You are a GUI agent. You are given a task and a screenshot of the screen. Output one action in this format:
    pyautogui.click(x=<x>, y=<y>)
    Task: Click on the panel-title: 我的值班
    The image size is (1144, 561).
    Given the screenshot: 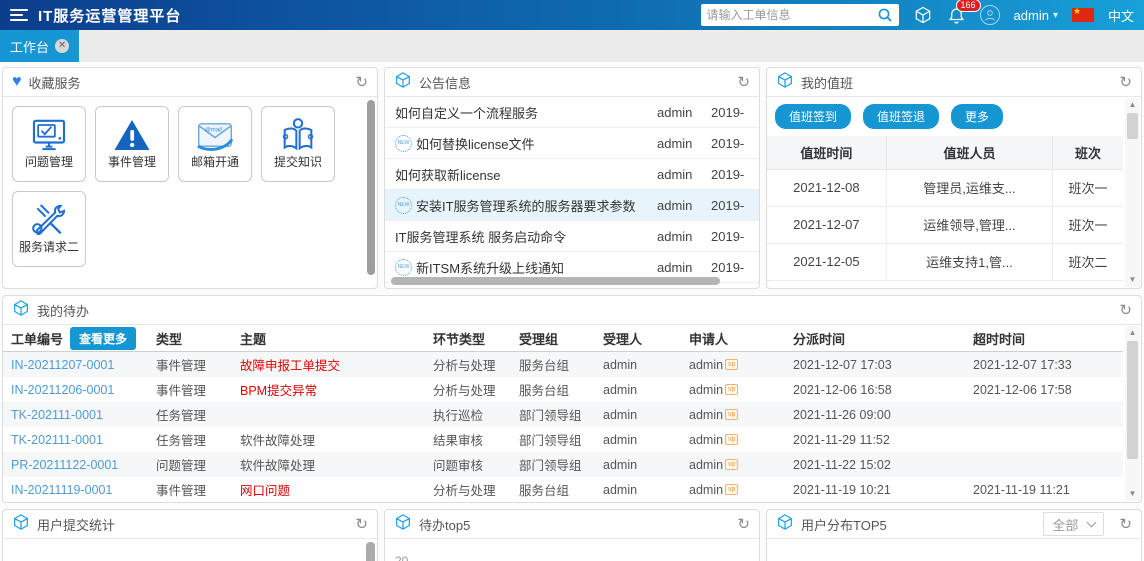 What is the action you would take?
    pyautogui.click(x=827, y=83)
    